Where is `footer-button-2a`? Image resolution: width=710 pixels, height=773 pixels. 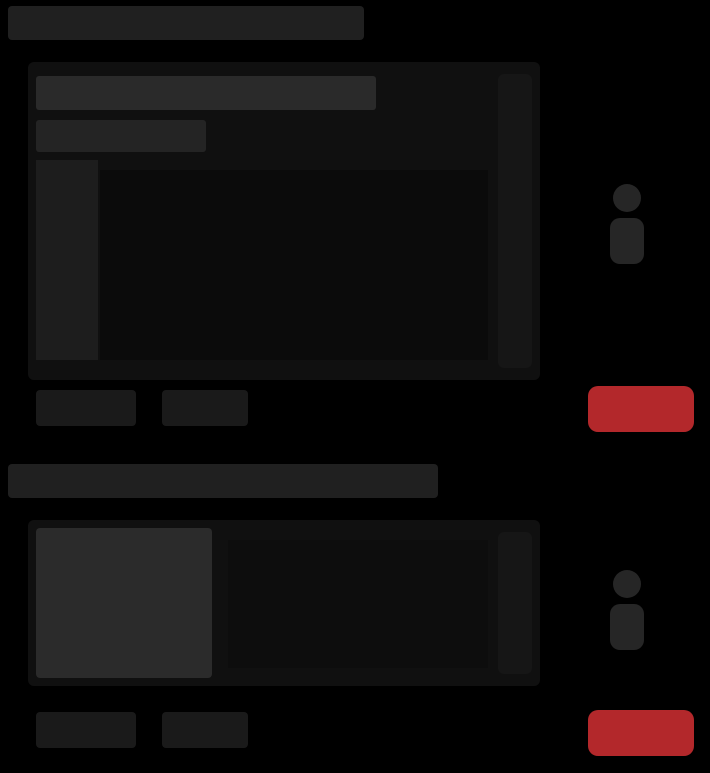
footer-button-2a is located at coordinates (86, 730).